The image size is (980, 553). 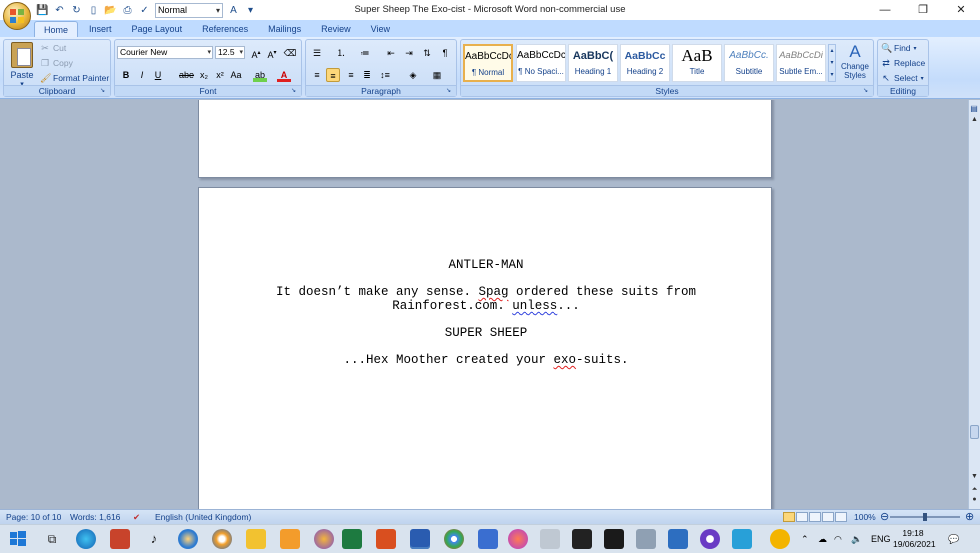 I want to click on headphones-app-icon, so click(x=324, y=539).